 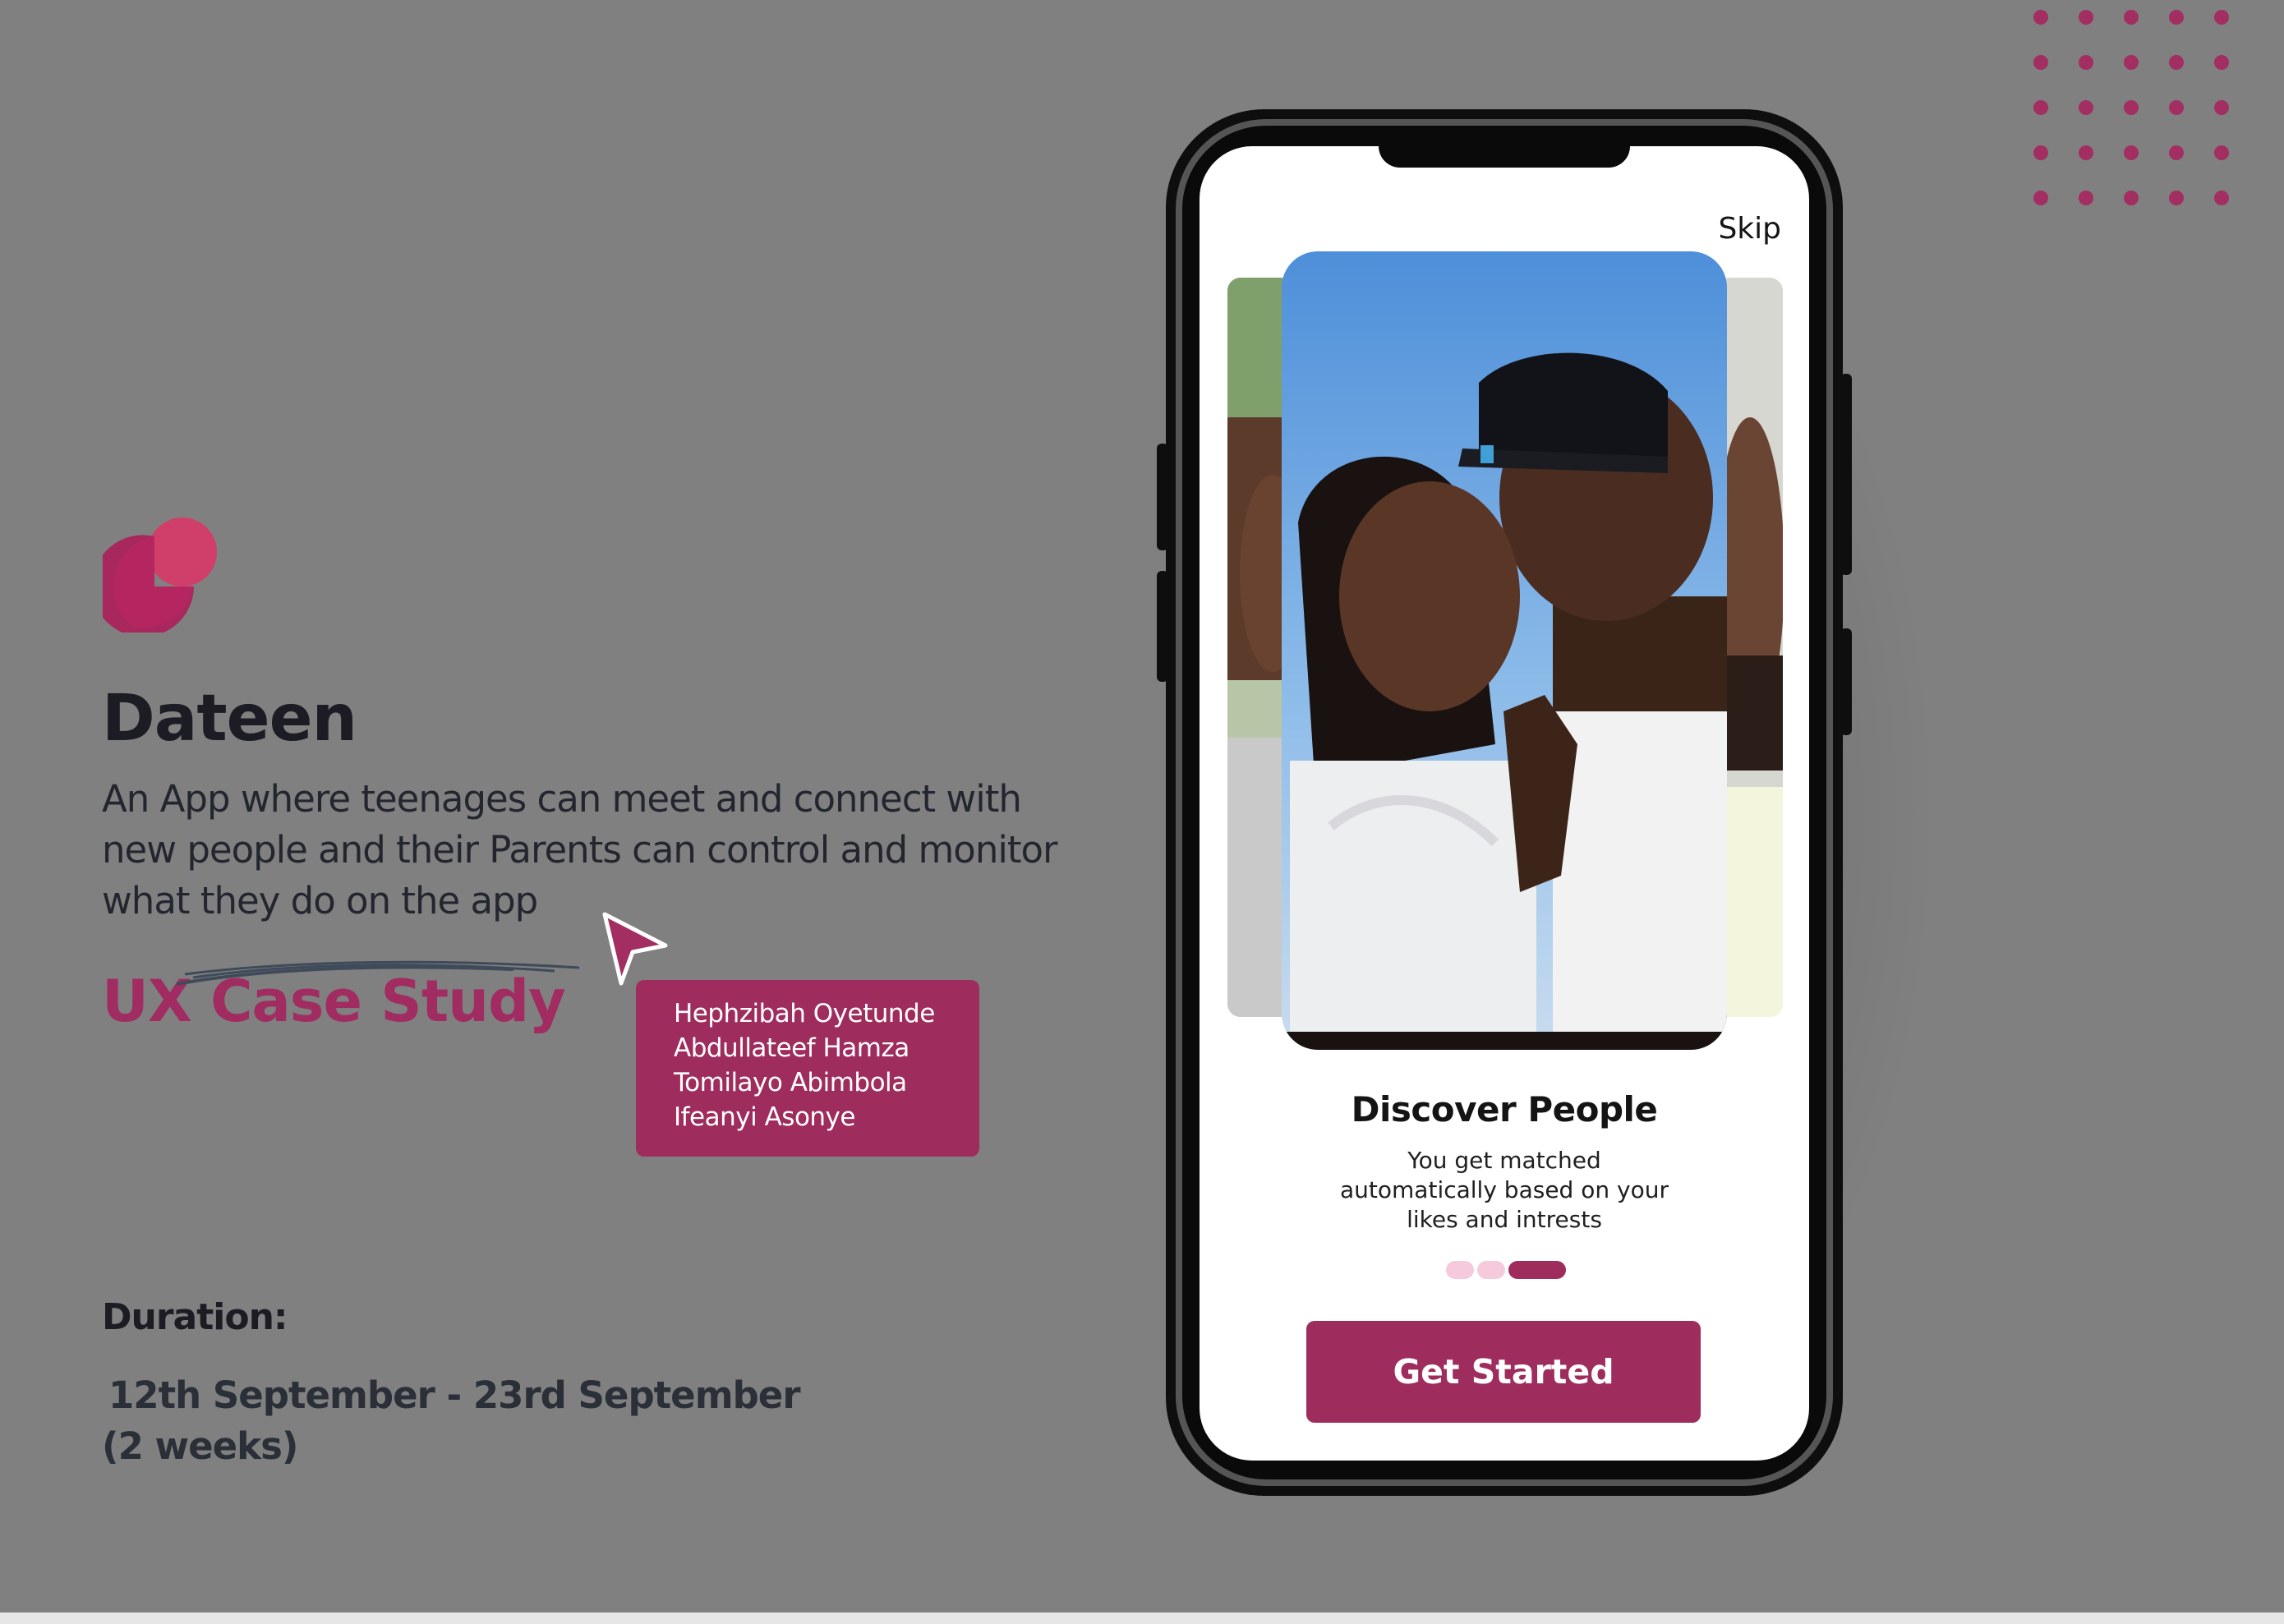 What do you see at coordinates (195, 1317) in the screenshot?
I see `duration-label: Duration:` at bounding box center [195, 1317].